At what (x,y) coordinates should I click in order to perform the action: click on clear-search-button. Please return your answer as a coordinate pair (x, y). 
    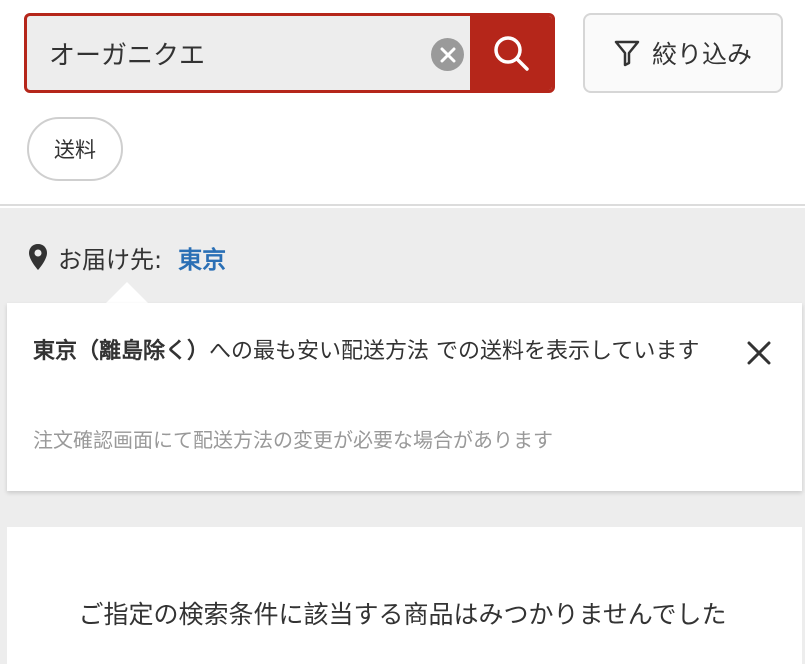
    Looking at the image, I should click on (447, 54).